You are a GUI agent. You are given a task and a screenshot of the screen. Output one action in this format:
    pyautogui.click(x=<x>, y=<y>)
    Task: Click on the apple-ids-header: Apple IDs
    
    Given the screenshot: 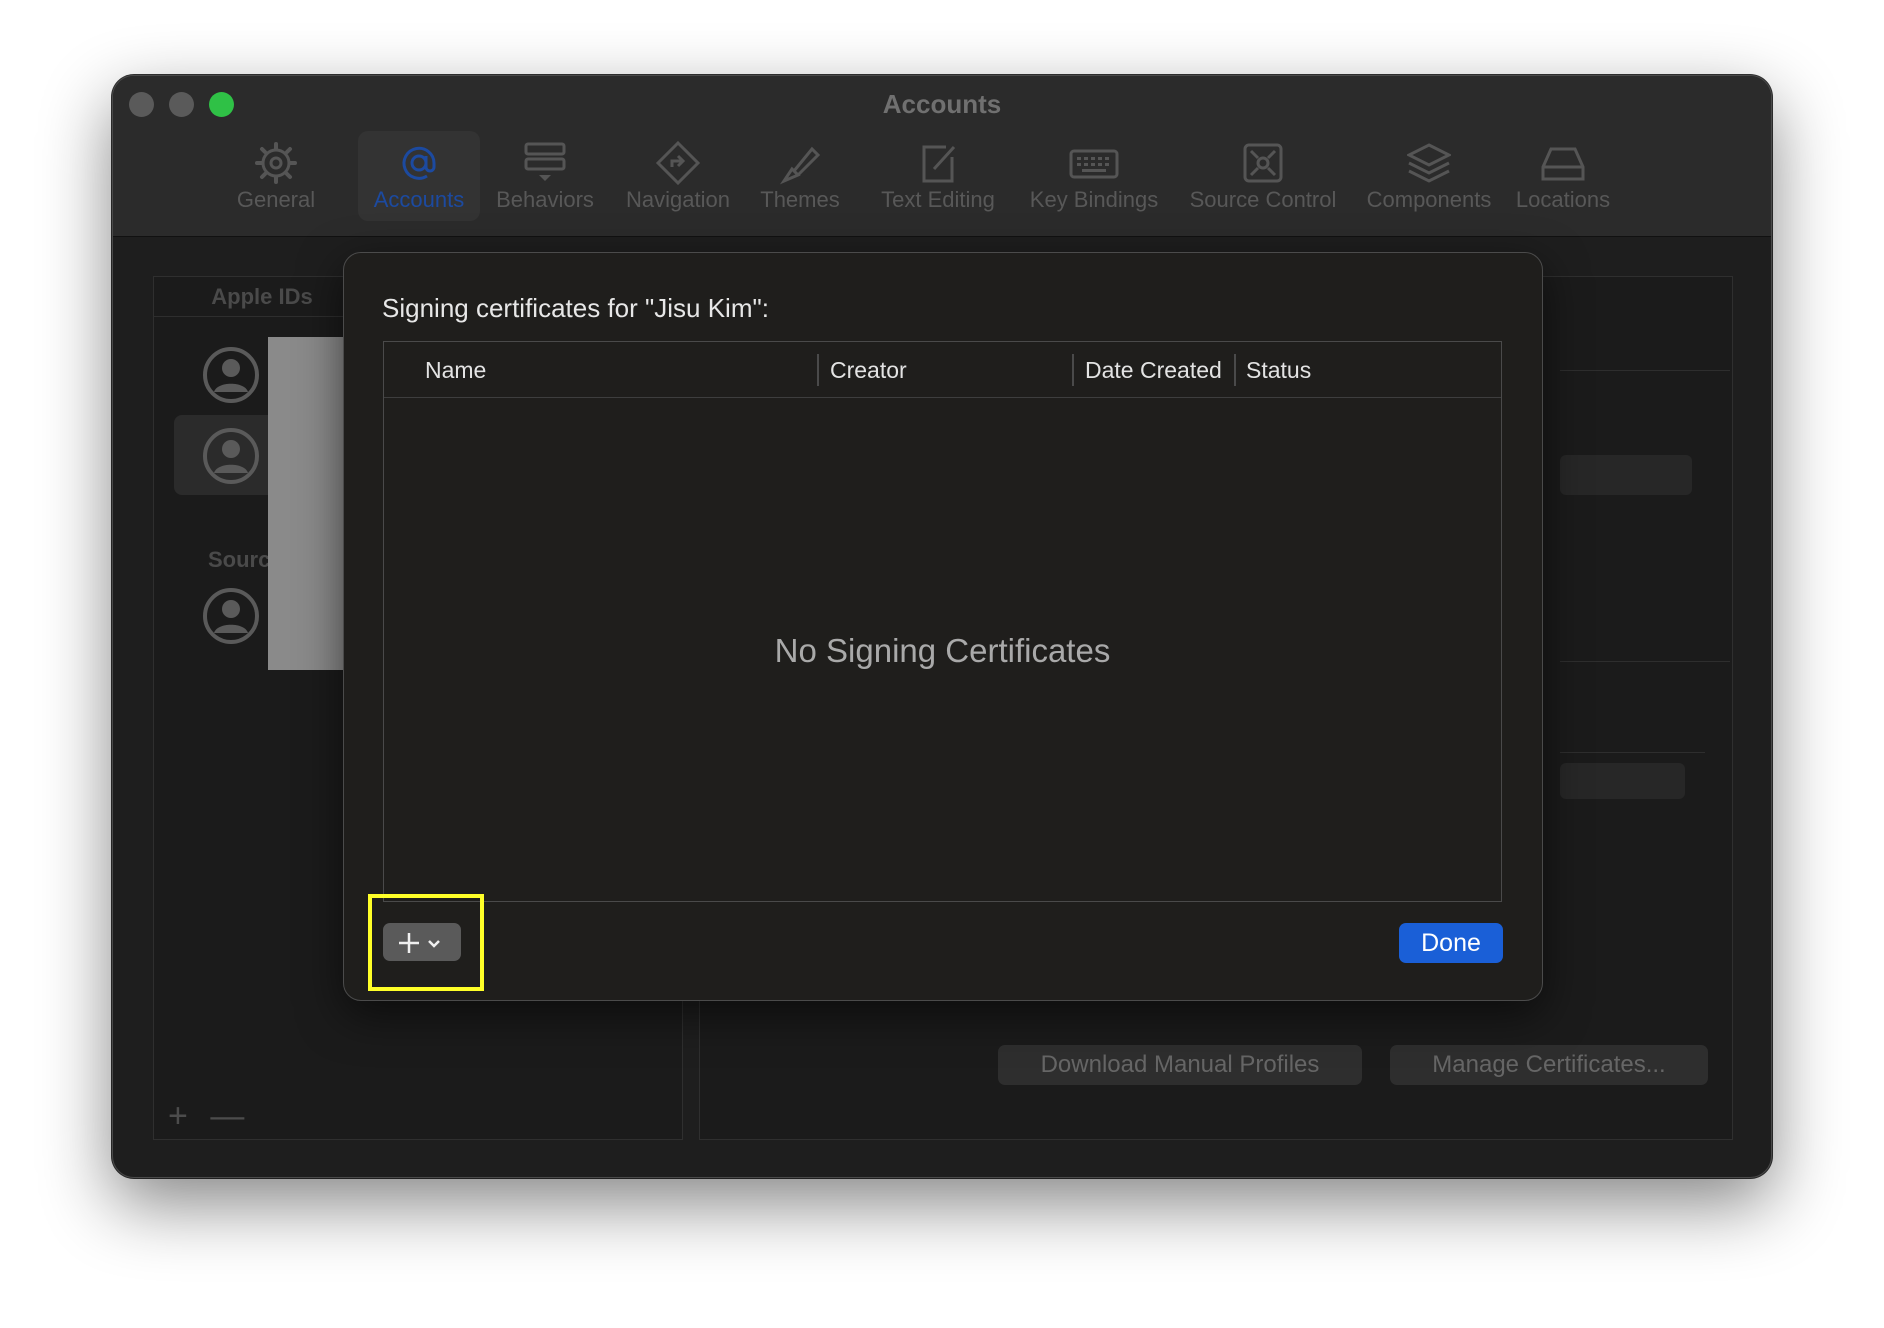 What is the action you would take?
    pyautogui.click(x=262, y=297)
    